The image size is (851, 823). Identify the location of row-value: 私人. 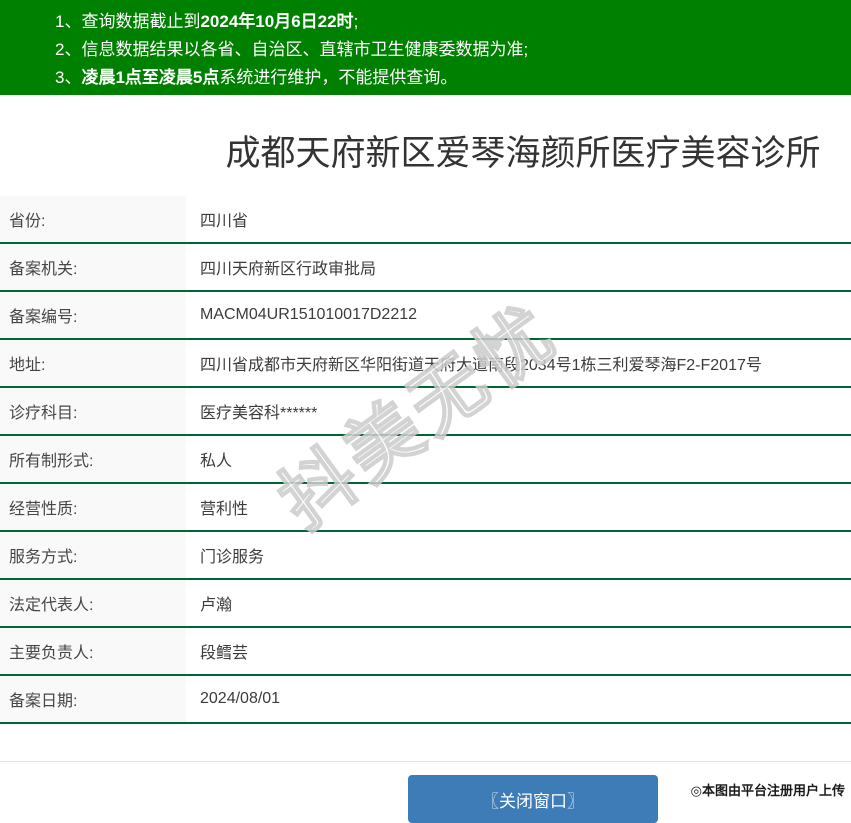
(216, 461).